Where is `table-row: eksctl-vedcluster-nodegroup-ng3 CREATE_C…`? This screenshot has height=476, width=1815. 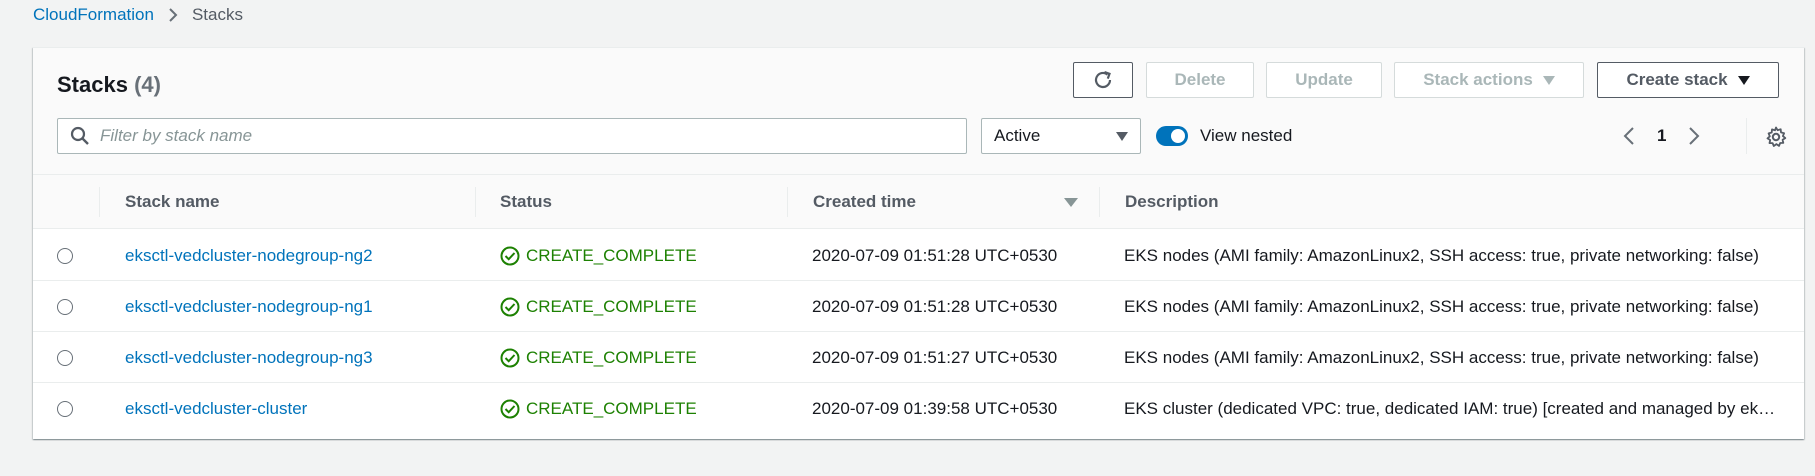
table-row: eksctl-vedcluster-nodegroup-ng3 CREATE_C… is located at coordinates (918, 357).